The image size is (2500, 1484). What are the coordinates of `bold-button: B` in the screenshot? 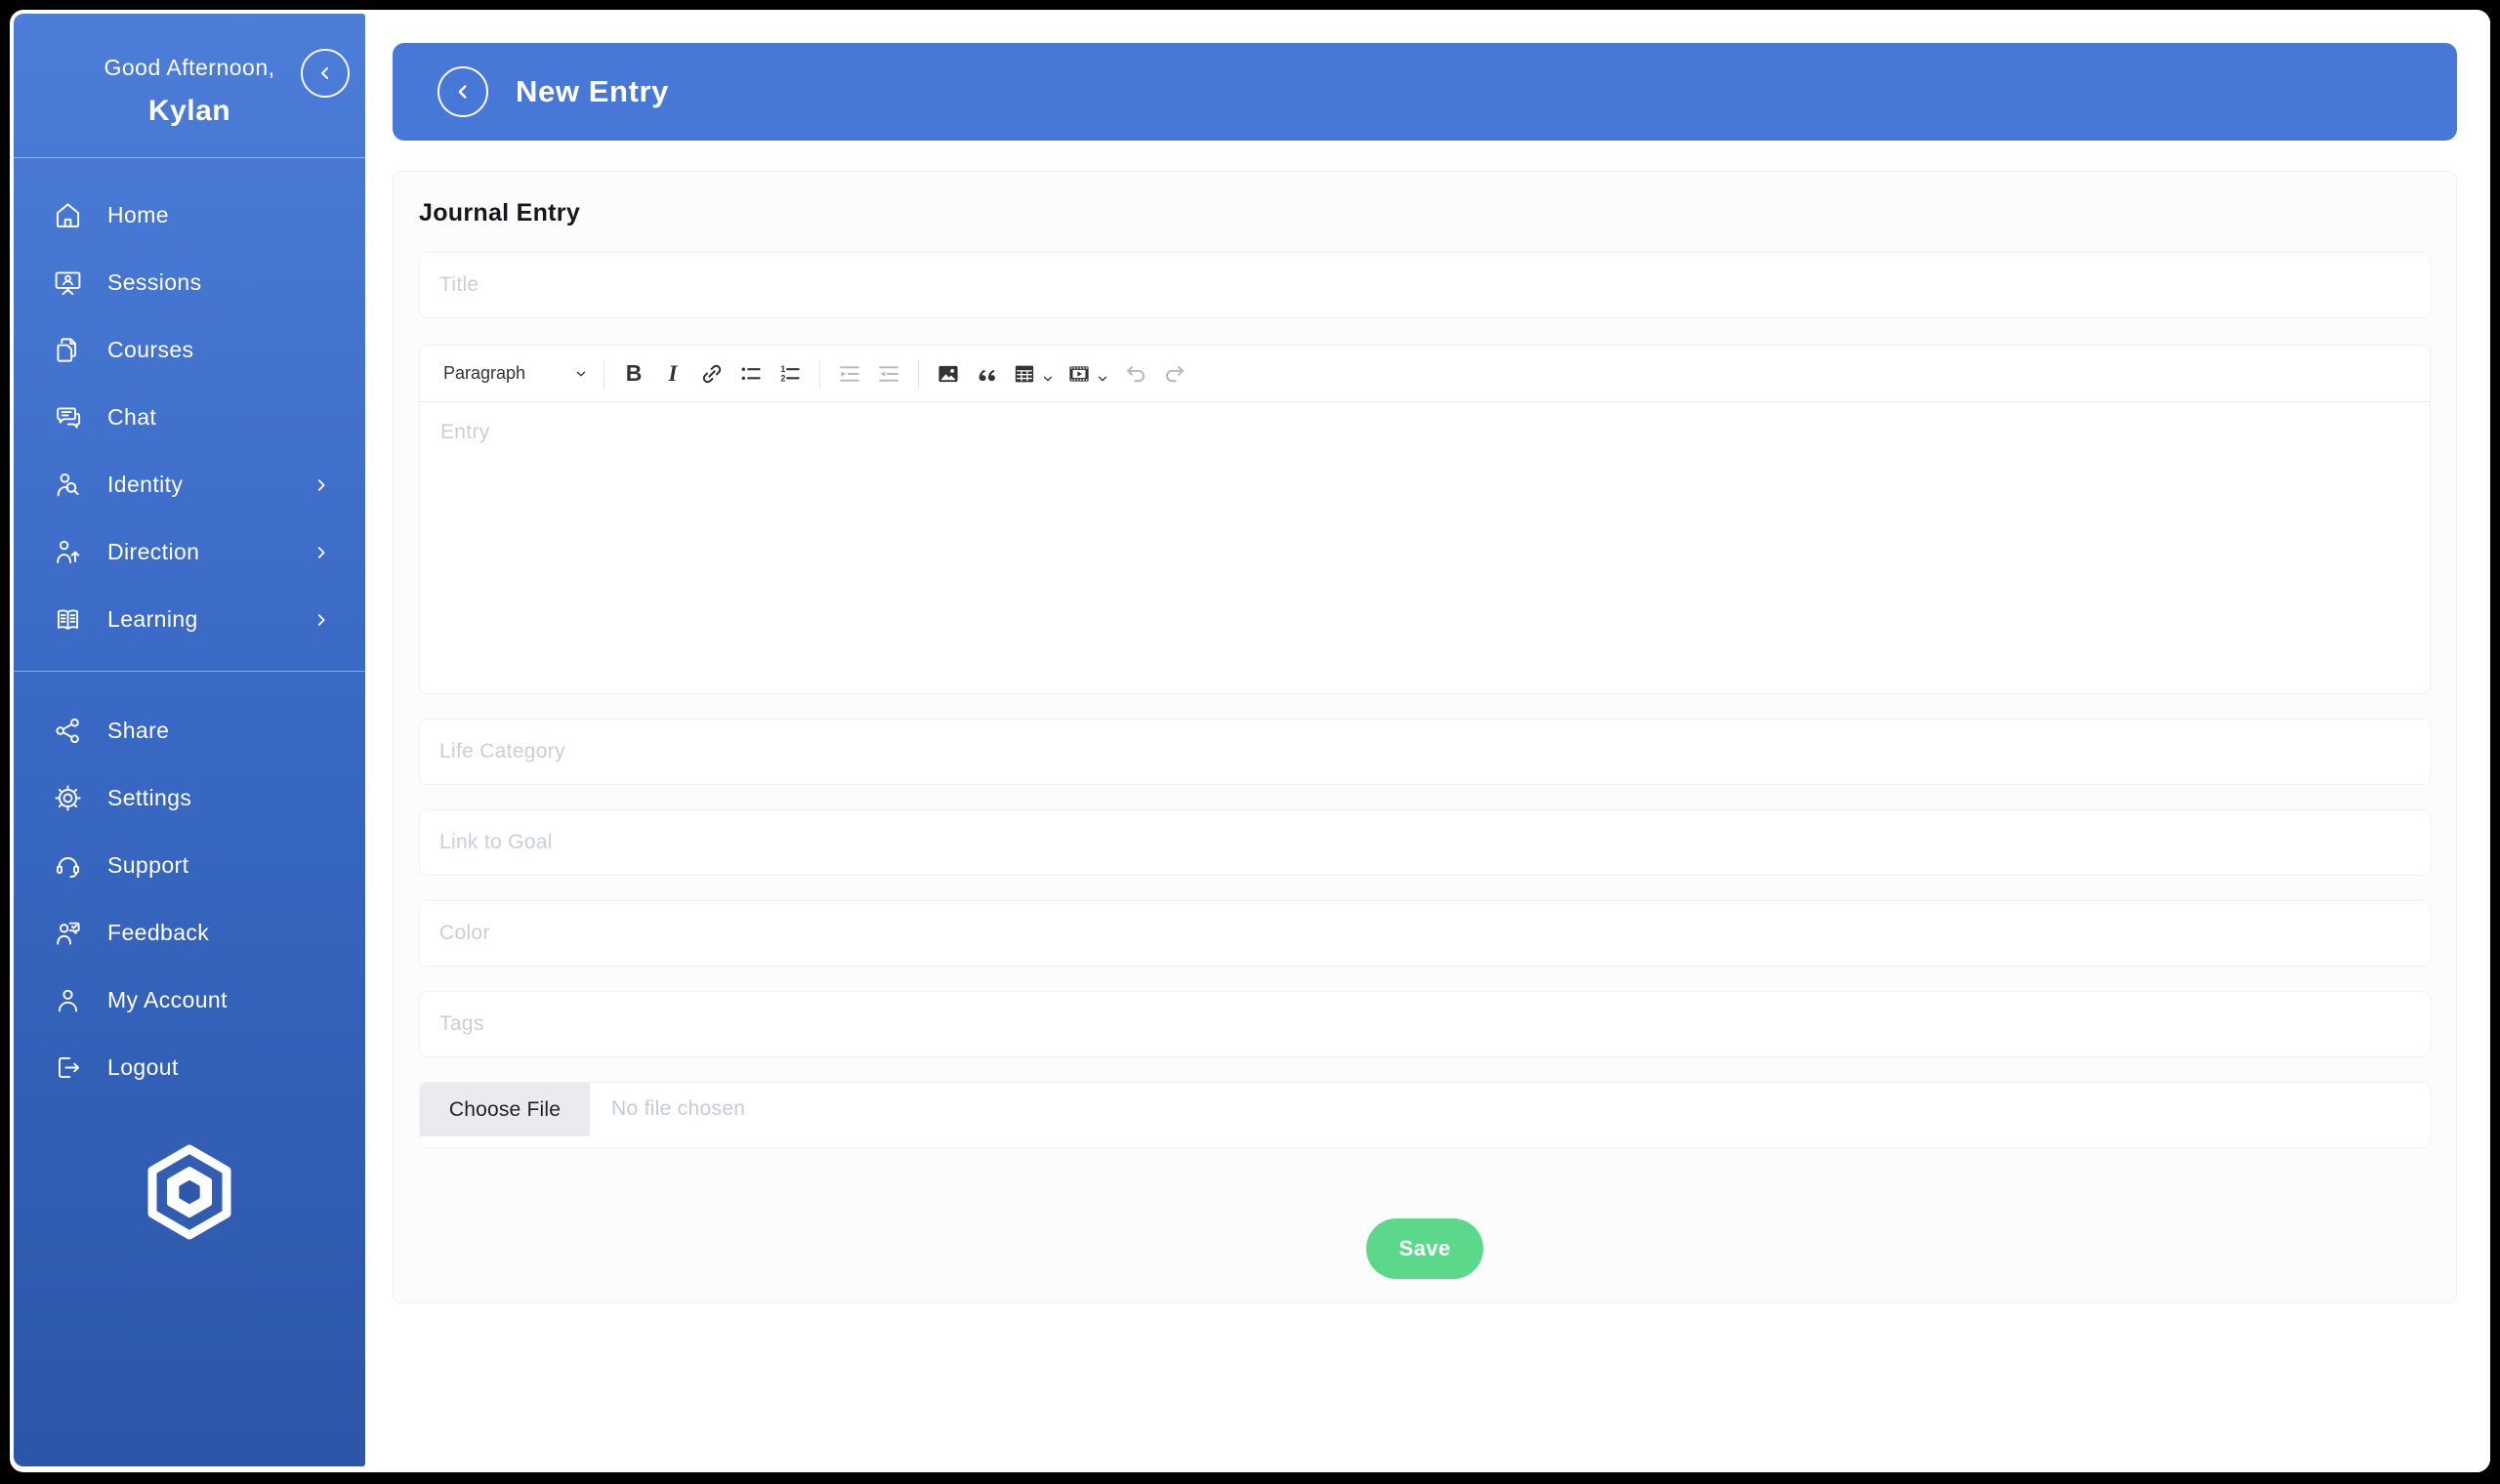 It's located at (634, 374).